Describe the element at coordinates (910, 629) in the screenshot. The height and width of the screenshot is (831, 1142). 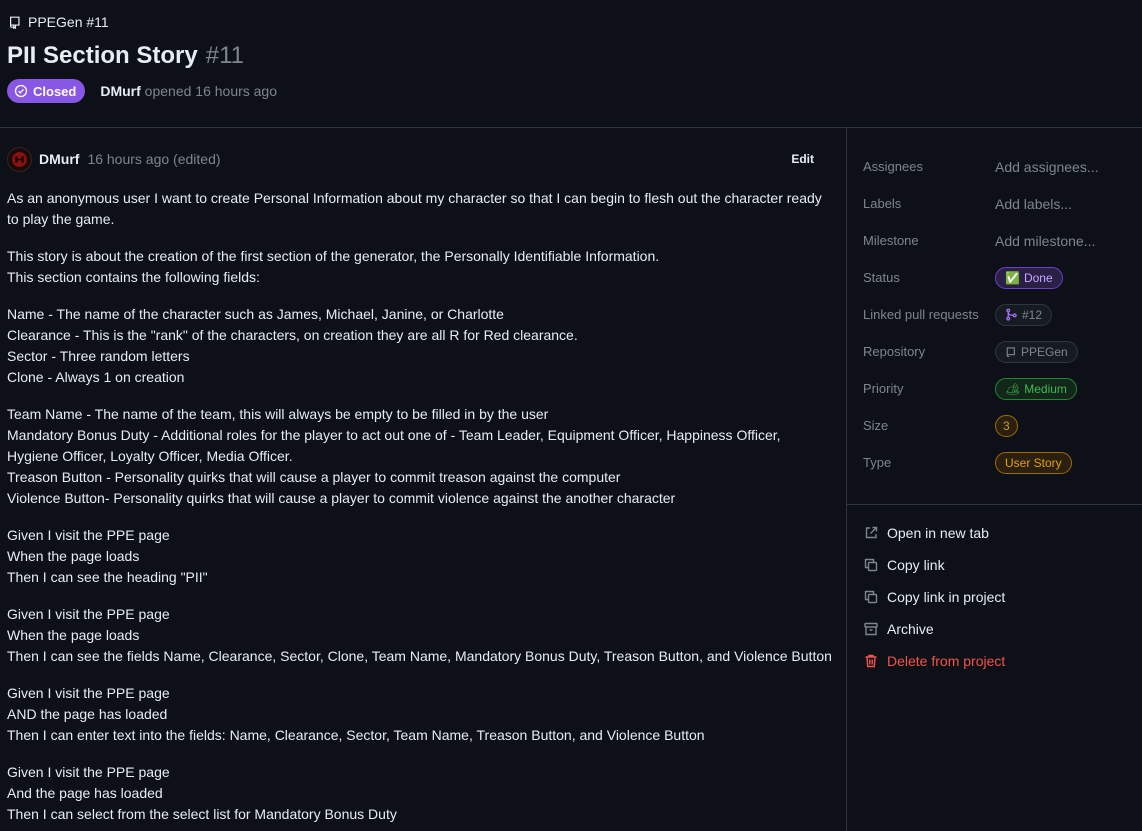
I see `action-label: Archive` at that location.